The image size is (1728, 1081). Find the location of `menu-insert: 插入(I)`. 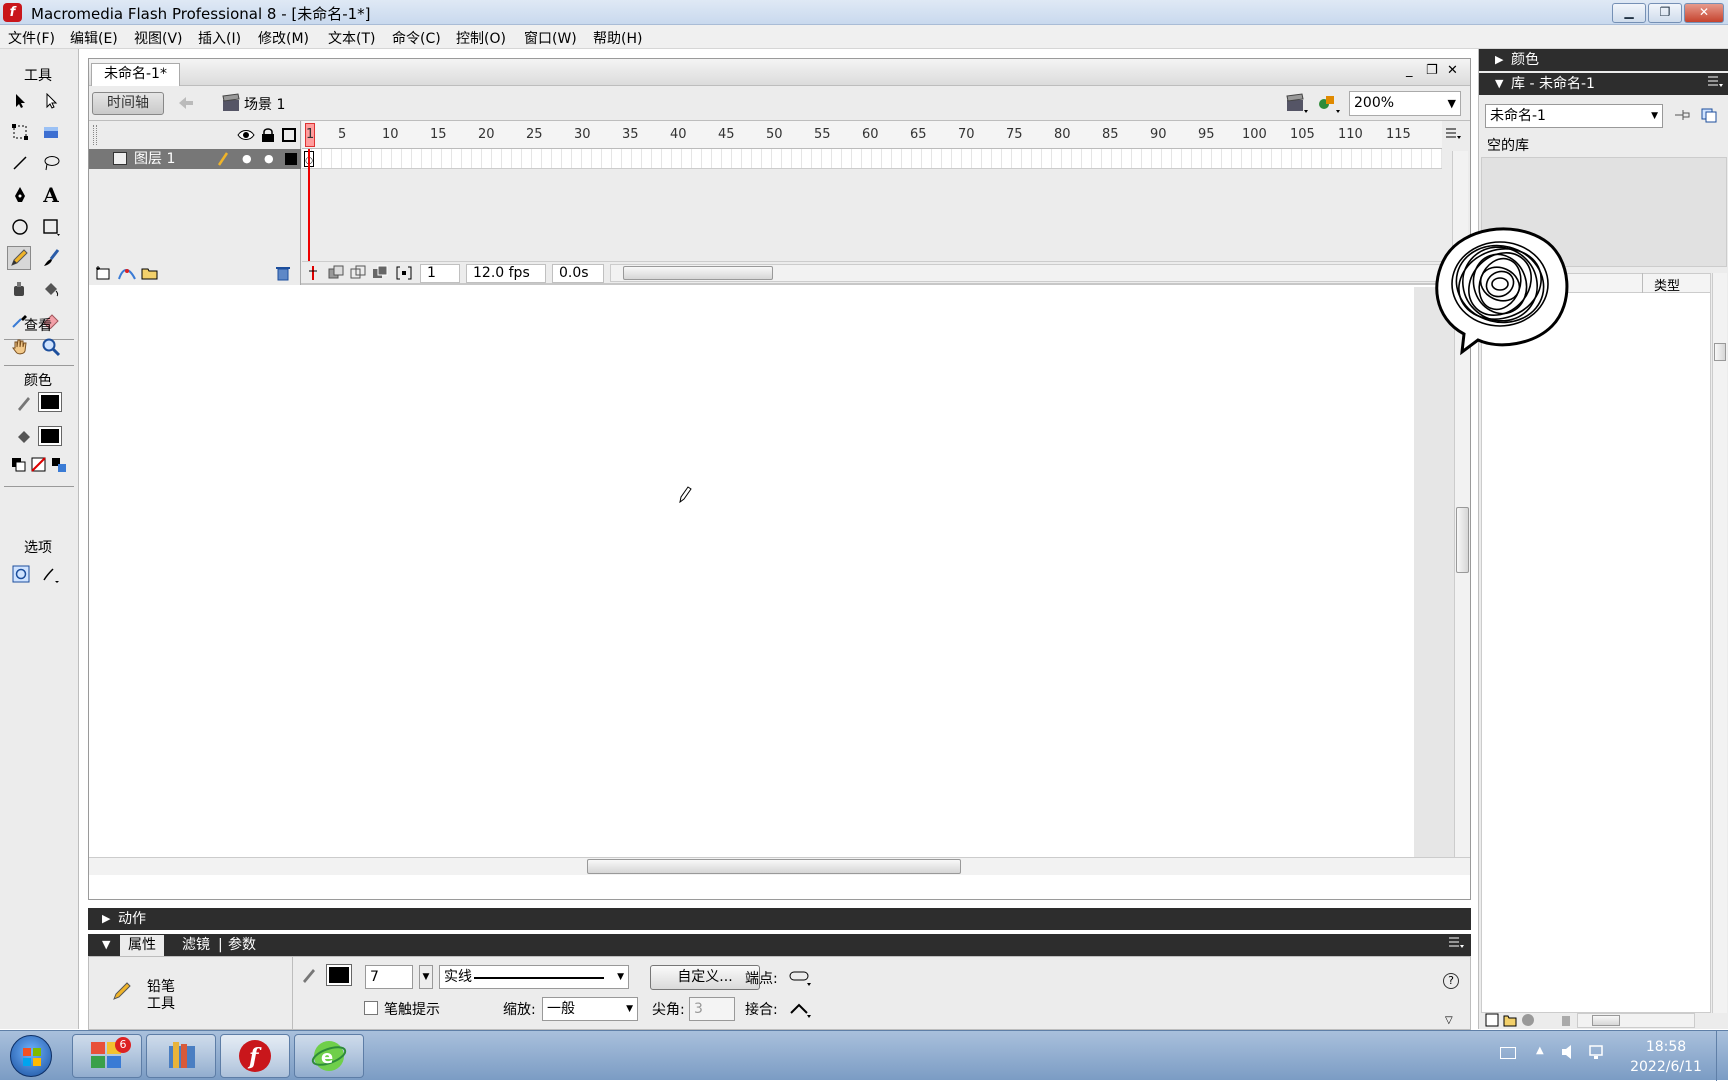

menu-insert: 插入(I) is located at coordinates (219, 38).